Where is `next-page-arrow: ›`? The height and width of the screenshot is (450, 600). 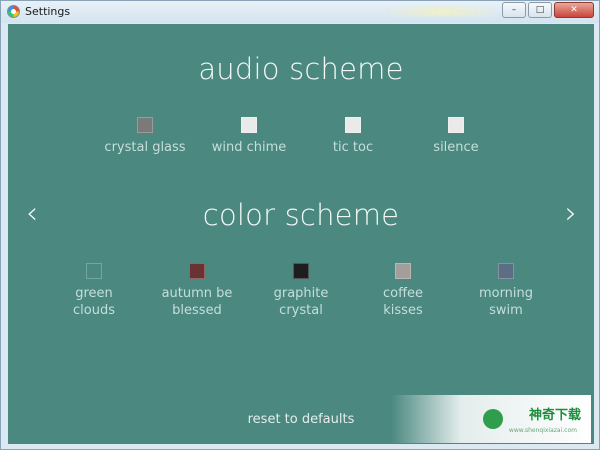 next-page-arrow: › is located at coordinates (571, 213).